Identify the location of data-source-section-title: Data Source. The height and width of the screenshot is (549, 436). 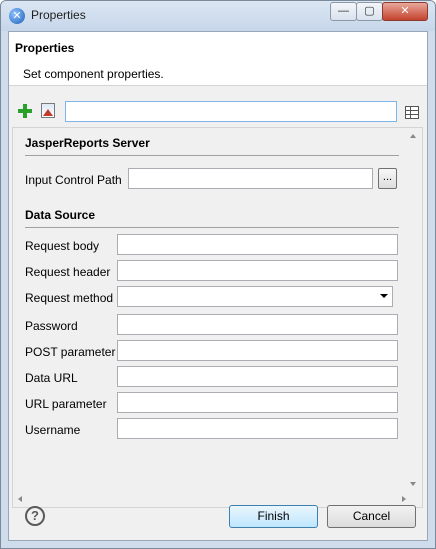
(60, 215).